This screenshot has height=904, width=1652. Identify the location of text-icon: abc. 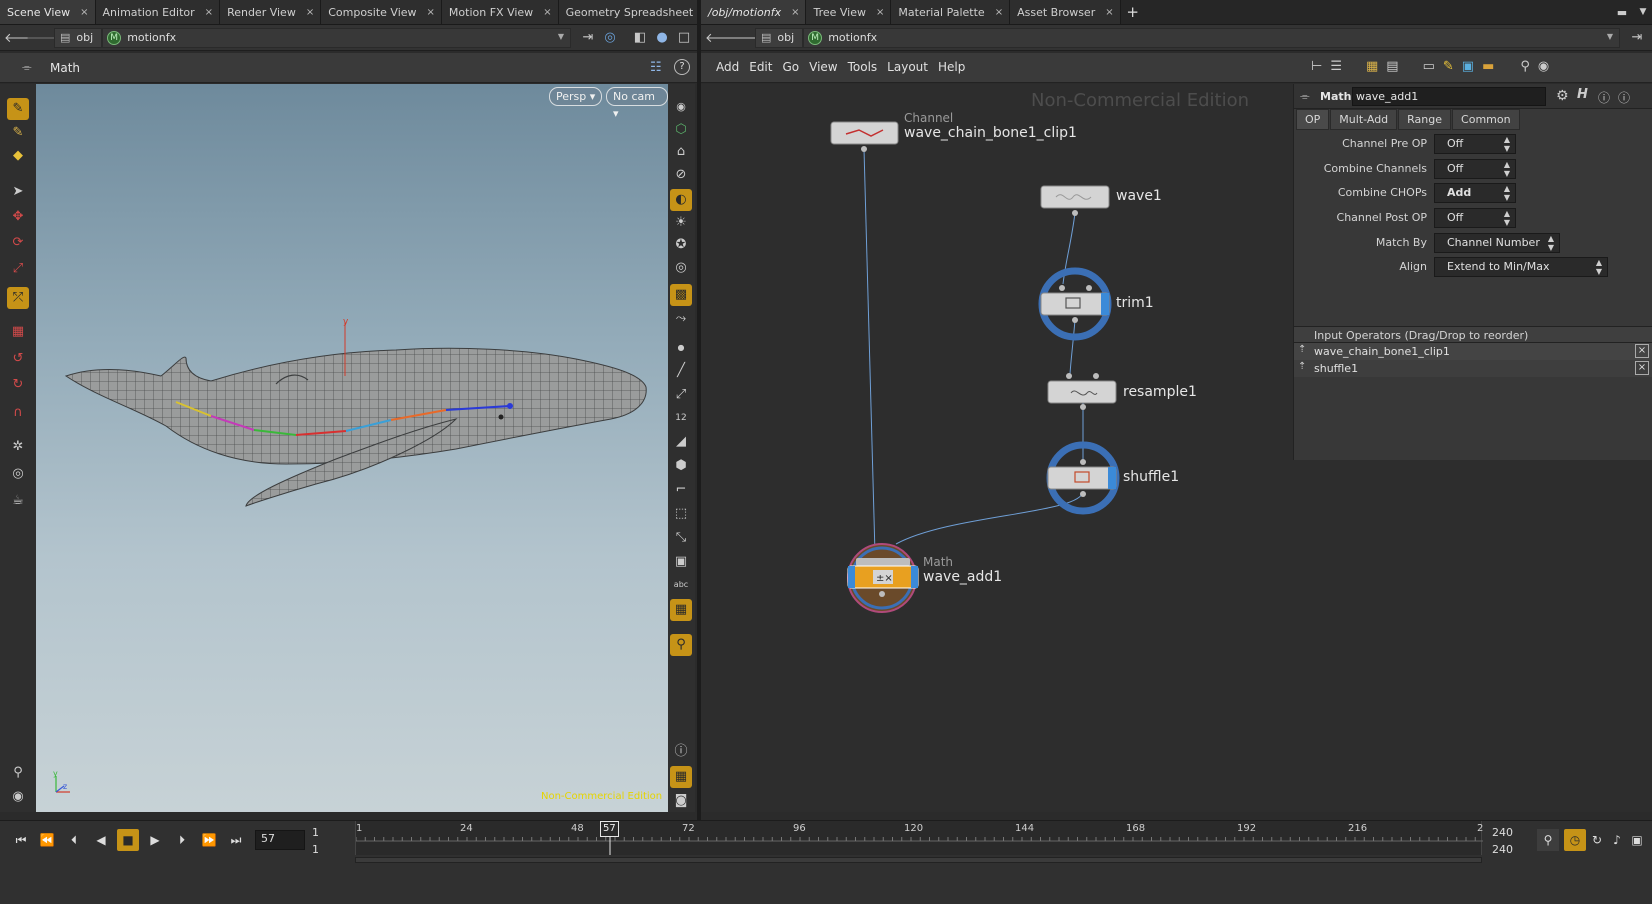
(681, 585).